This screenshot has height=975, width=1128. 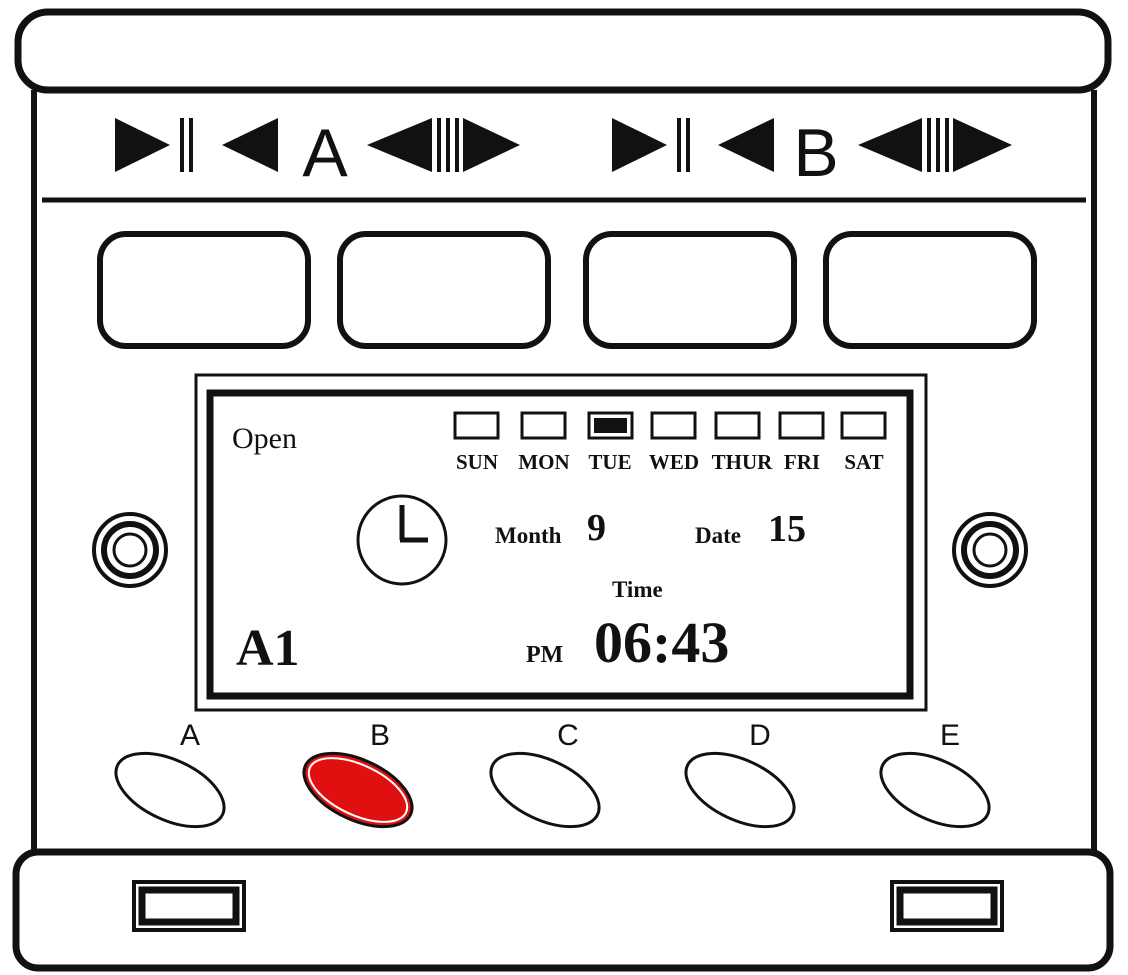 What do you see at coordinates (596, 528) in the screenshot?
I see `month-value: 9` at bounding box center [596, 528].